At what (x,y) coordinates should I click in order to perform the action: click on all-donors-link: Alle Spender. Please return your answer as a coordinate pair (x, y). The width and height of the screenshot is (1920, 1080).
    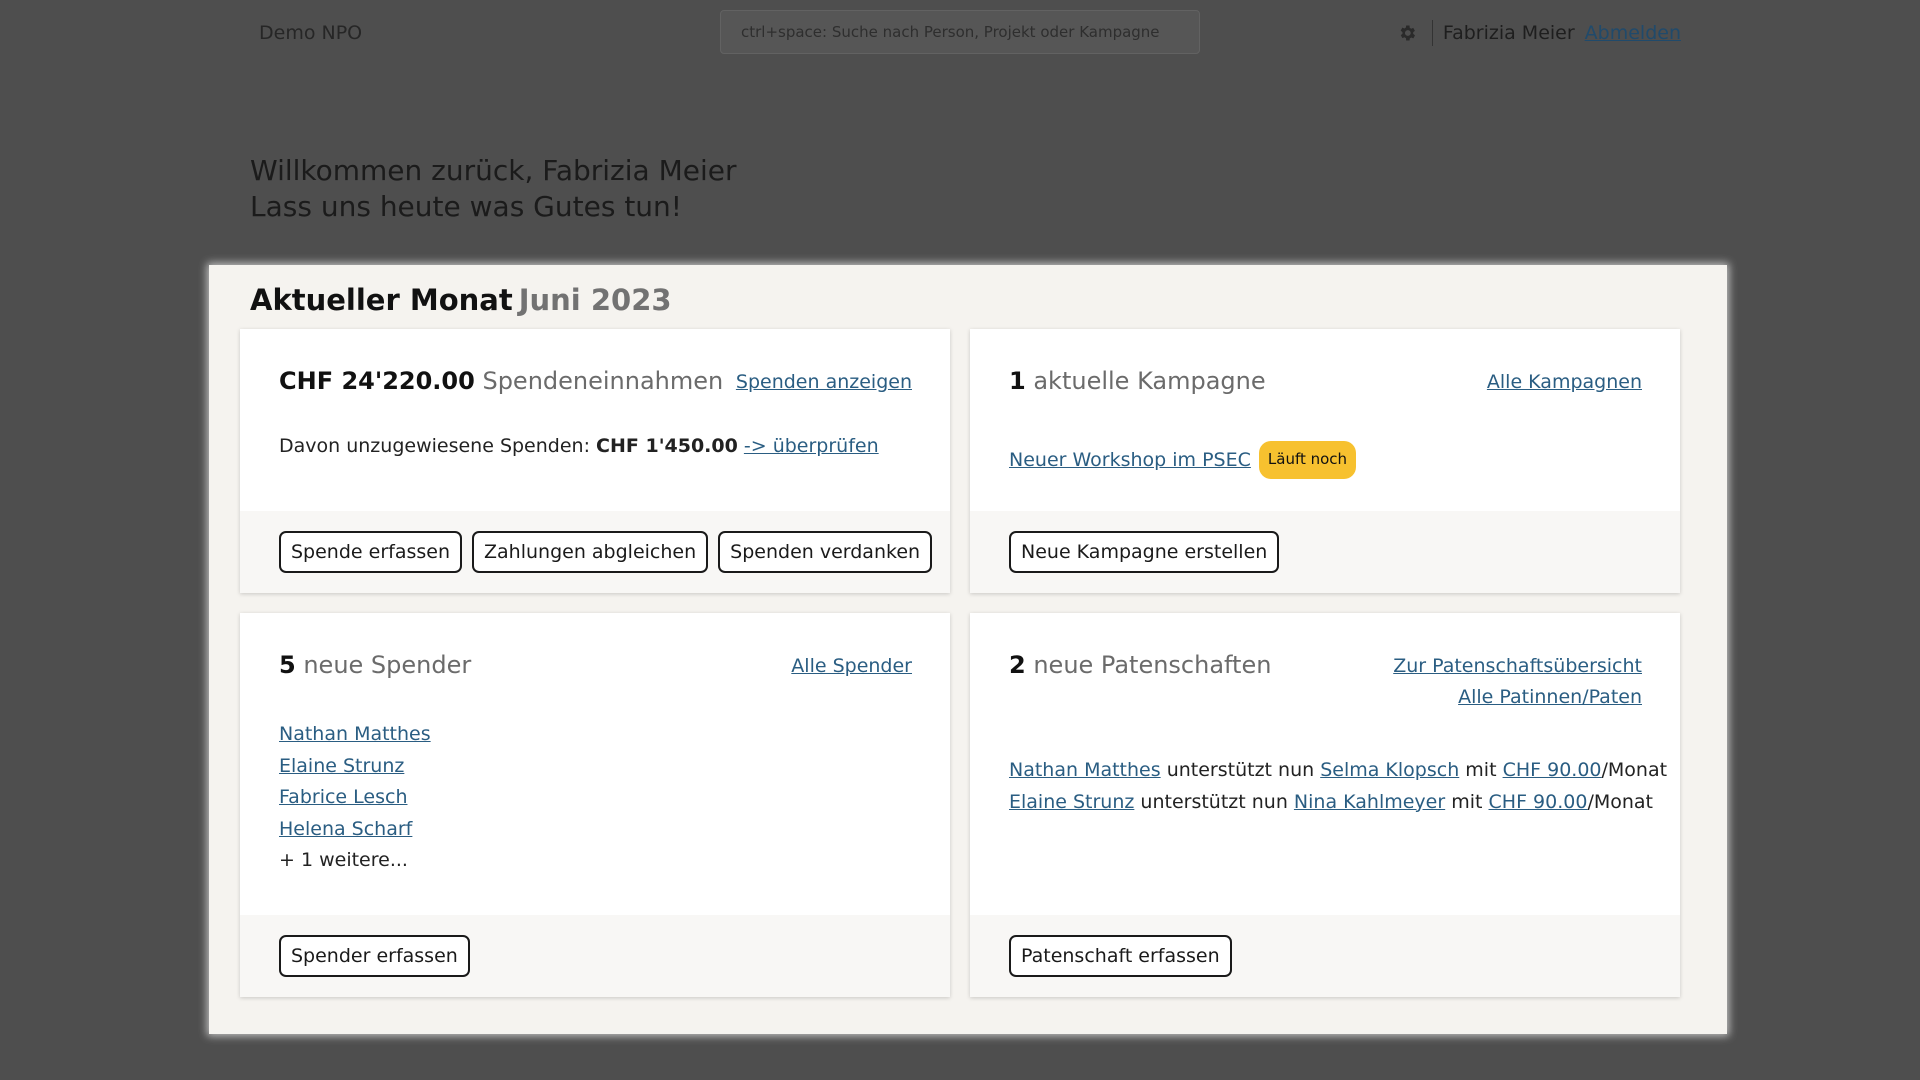
    Looking at the image, I should click on (851, 666).